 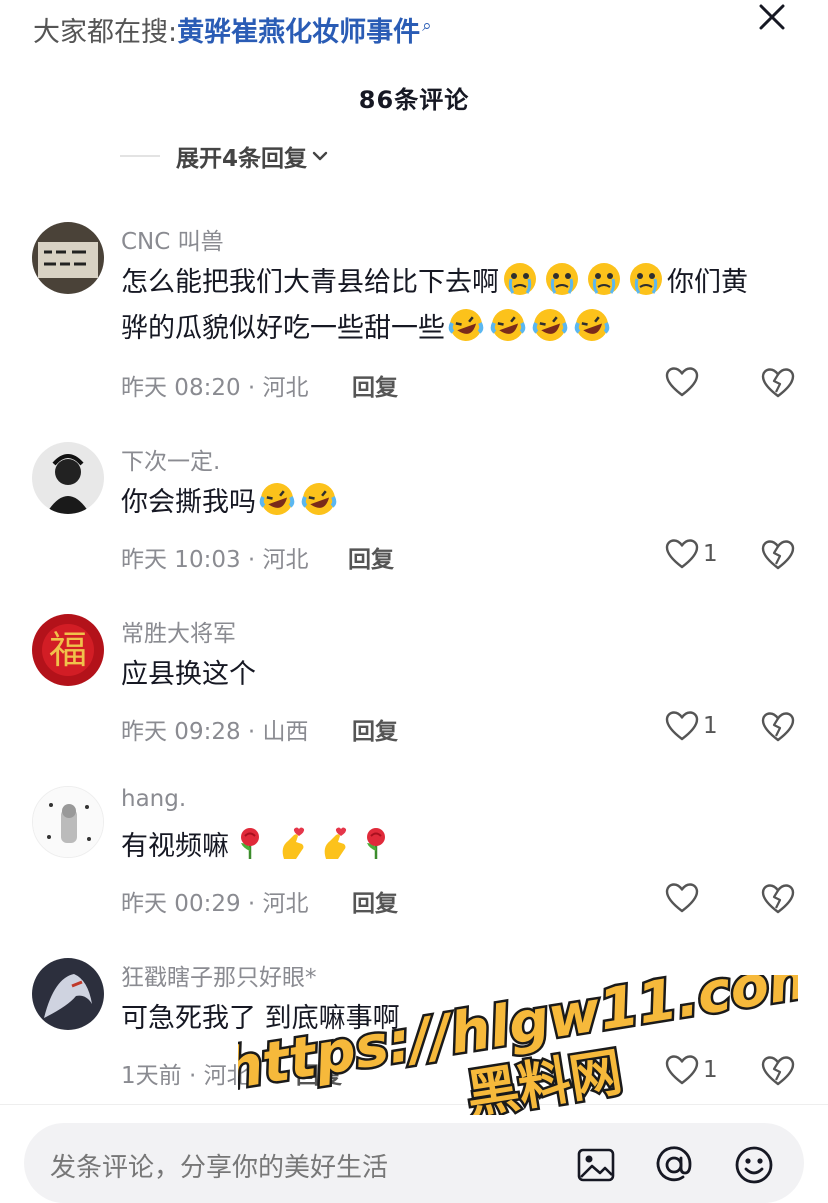 I want to click on svg-text: 福, so click(x=68, y=650).